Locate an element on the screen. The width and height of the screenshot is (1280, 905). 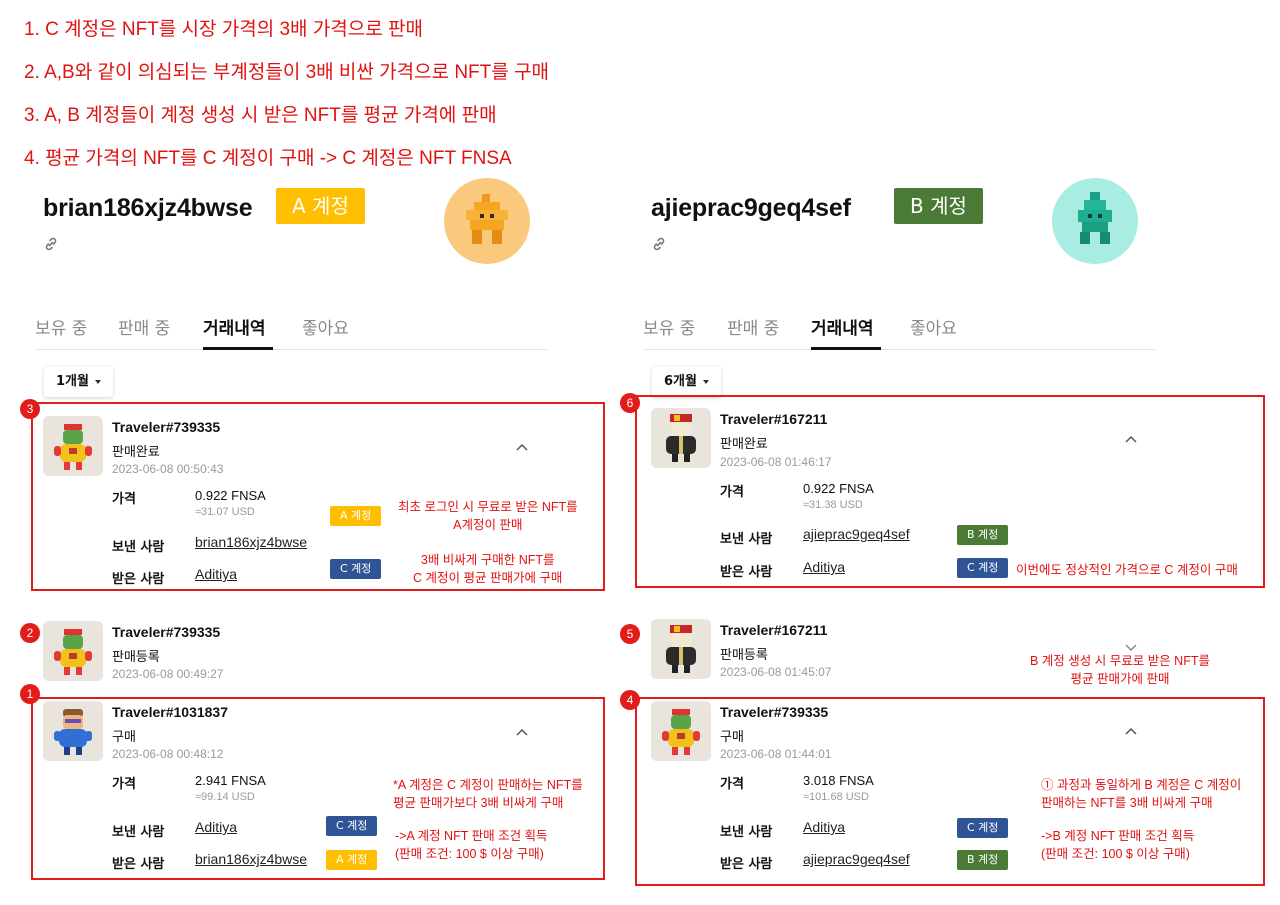
annotation-line: ->B 계정 NFT 판매 조건 획득 is located at coordinates (1118, 836).